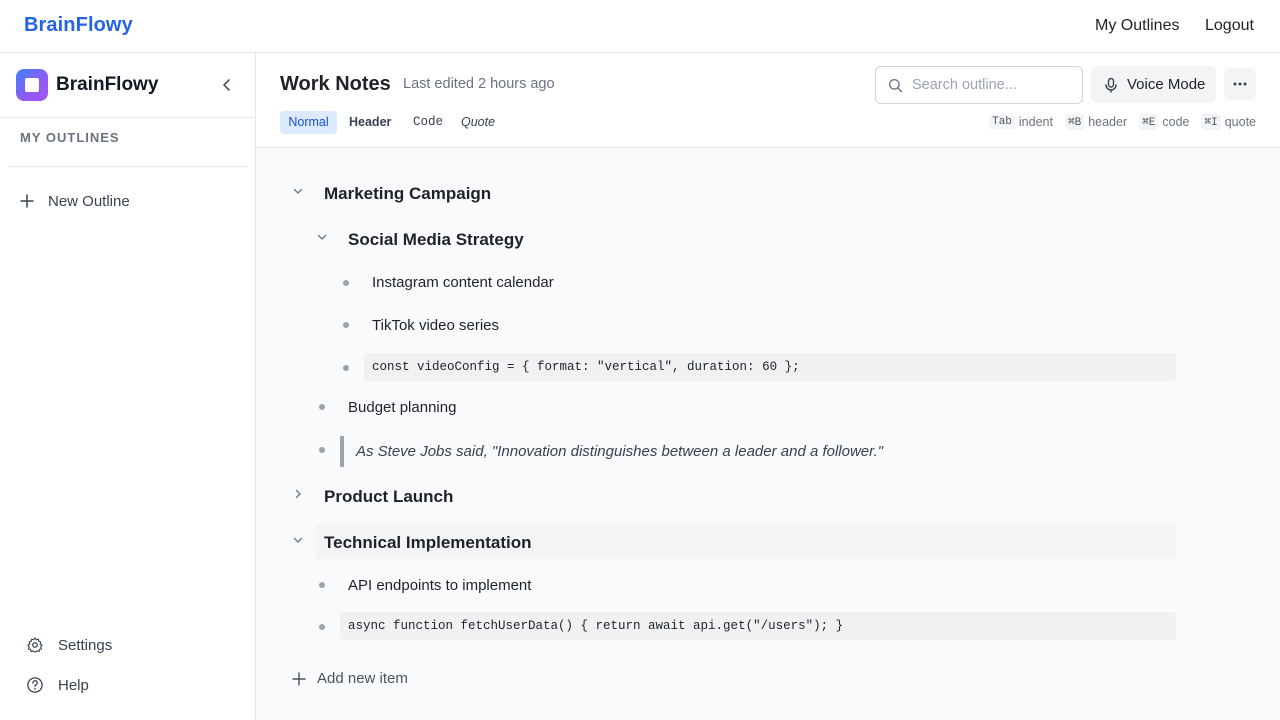 The height and width of the screenshot is (720, 1280). Describe the element at coordinates (992, 85) in the screenshot. I see `search-input` at that location.